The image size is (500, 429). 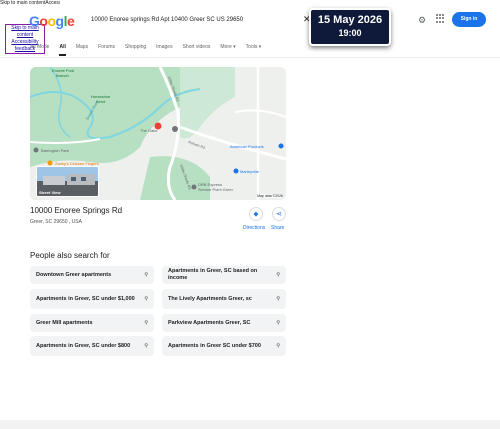 I want to click on related-search-chip: Apartments in Greer, SC under $1,000 ⚲, so click(x=92, y=299).